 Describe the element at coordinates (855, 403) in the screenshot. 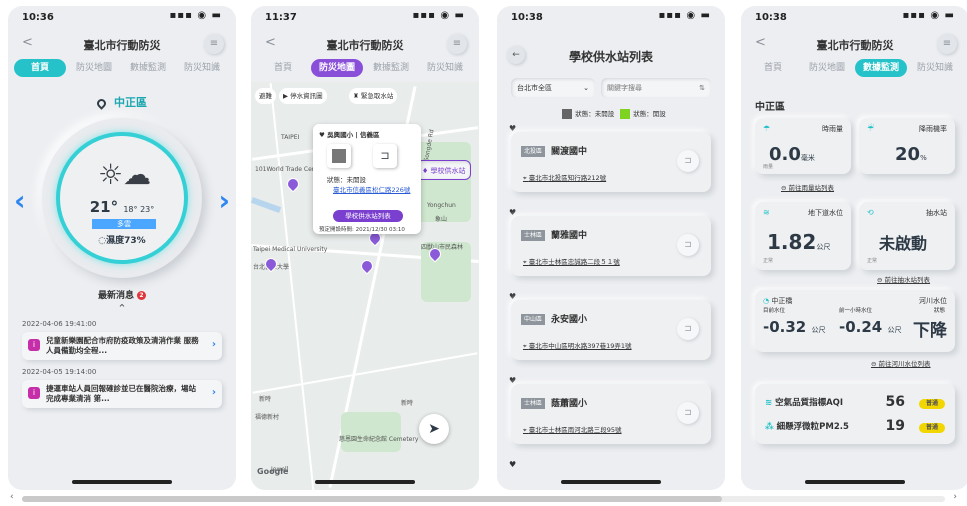

I see `aqi-row: ≋ 空氣品質指標AQI 56 普通` at that location.